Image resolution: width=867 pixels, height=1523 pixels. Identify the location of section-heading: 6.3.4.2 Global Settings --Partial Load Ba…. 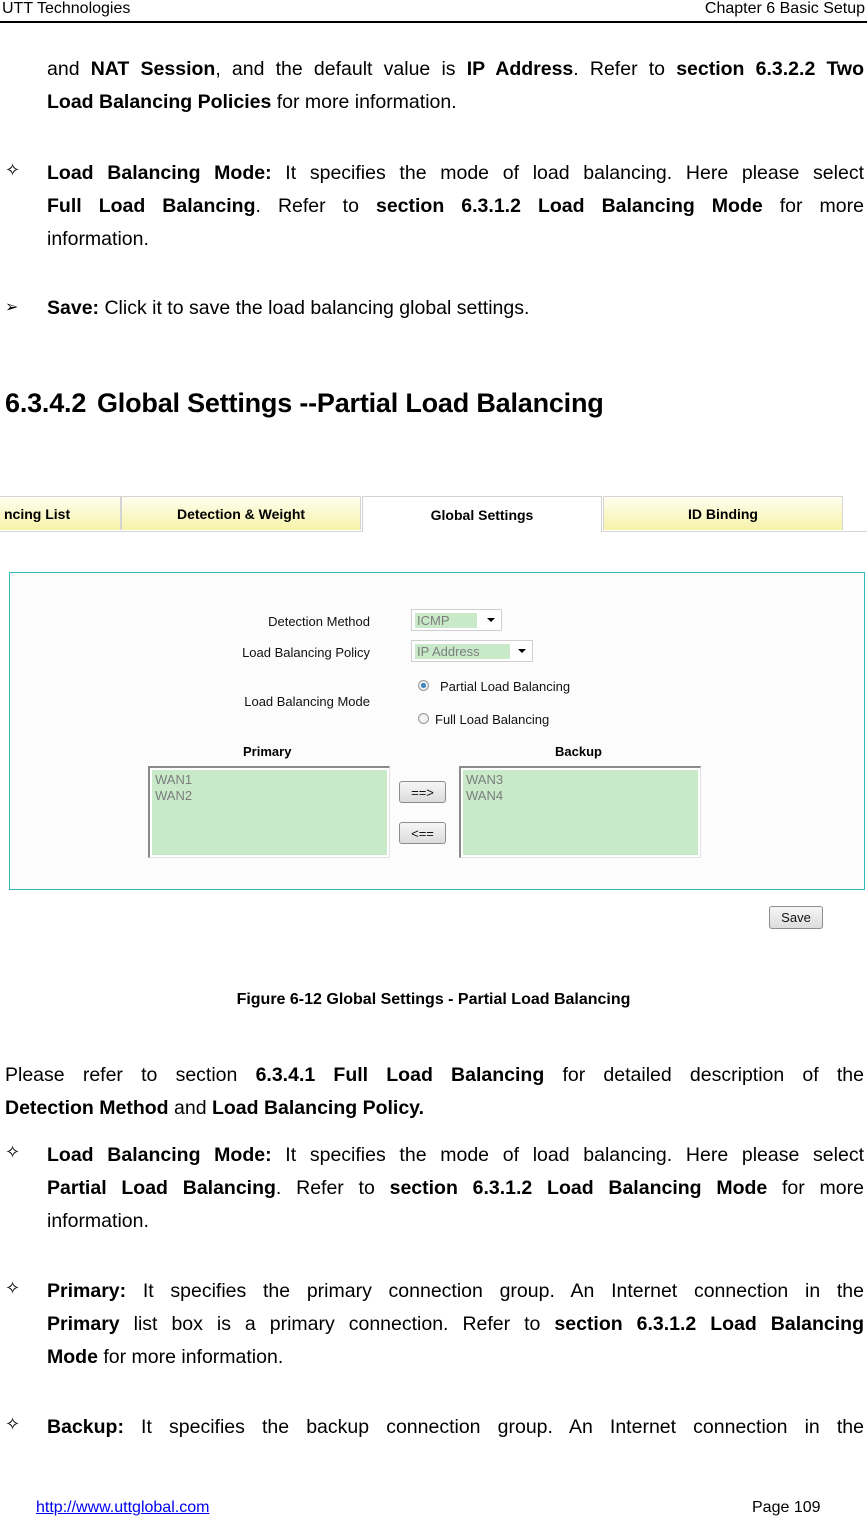
(304, 403).